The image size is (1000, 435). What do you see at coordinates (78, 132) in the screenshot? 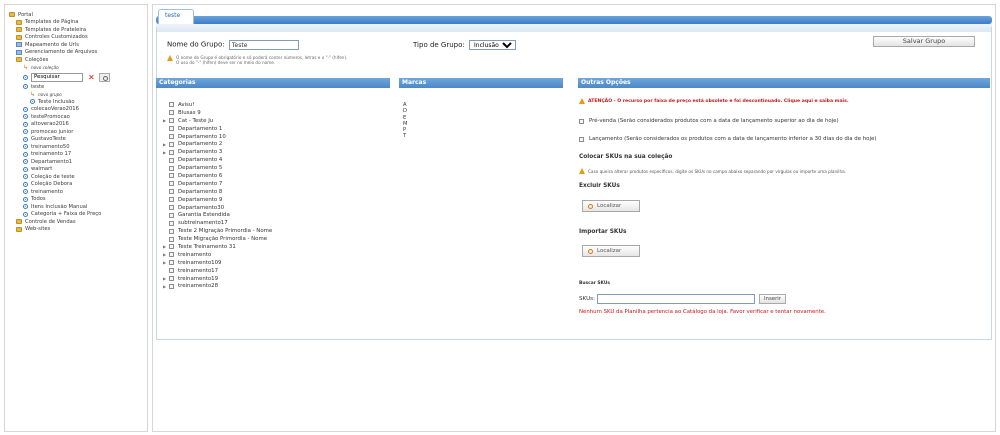
I see `tree-item: promocao junior` at bounding box center [78, 132].